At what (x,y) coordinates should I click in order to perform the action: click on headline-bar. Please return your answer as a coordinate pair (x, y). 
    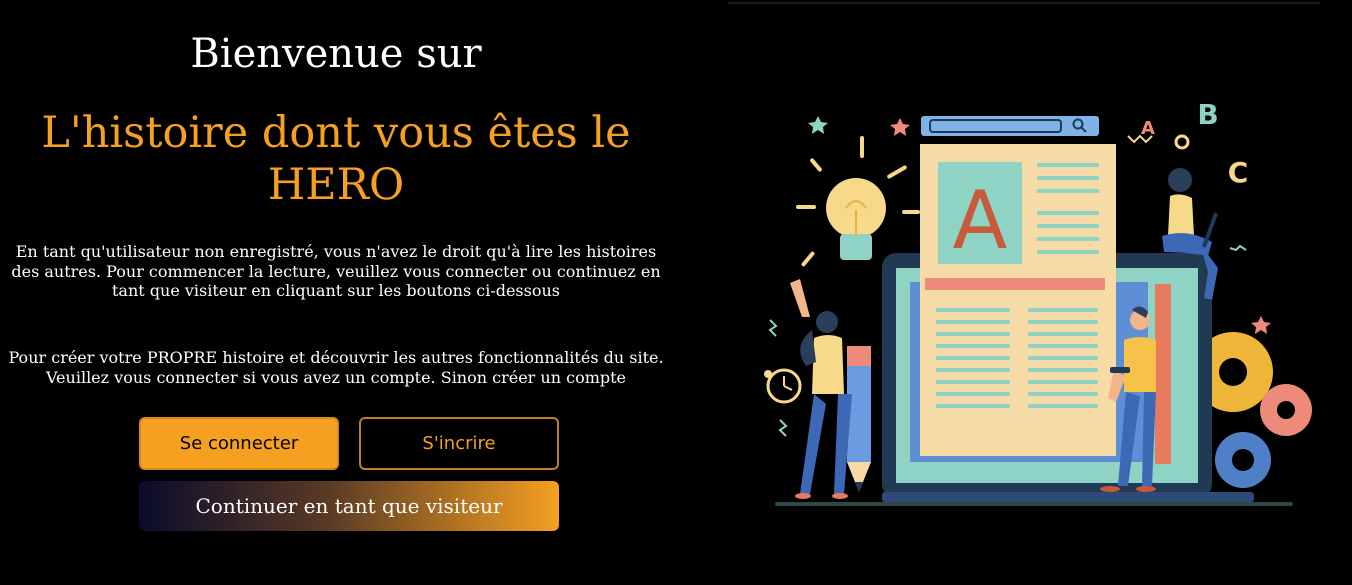
    Looking at the image, I should click on (1015, 284).